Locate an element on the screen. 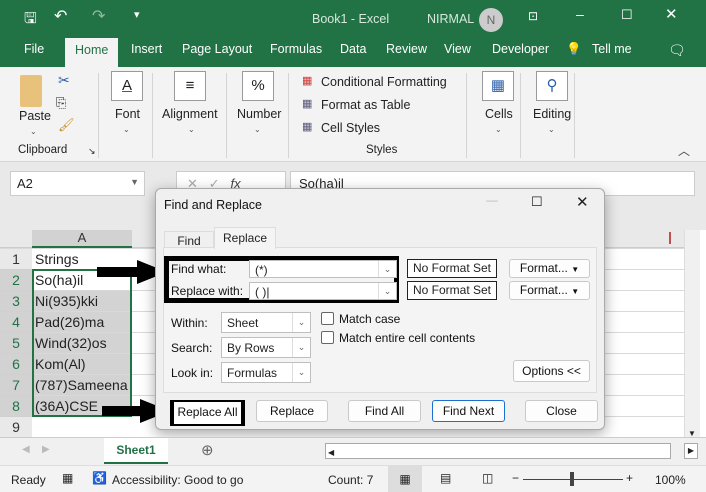  customize-qat-icon: ▾ is located at coordinates (137, 14).